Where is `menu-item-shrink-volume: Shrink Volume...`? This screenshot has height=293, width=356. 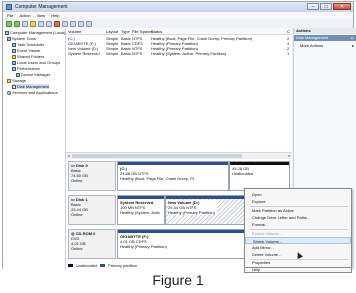 menu-item-shrink-volume: Shrink Volume... is located at coordinates (298, 240).